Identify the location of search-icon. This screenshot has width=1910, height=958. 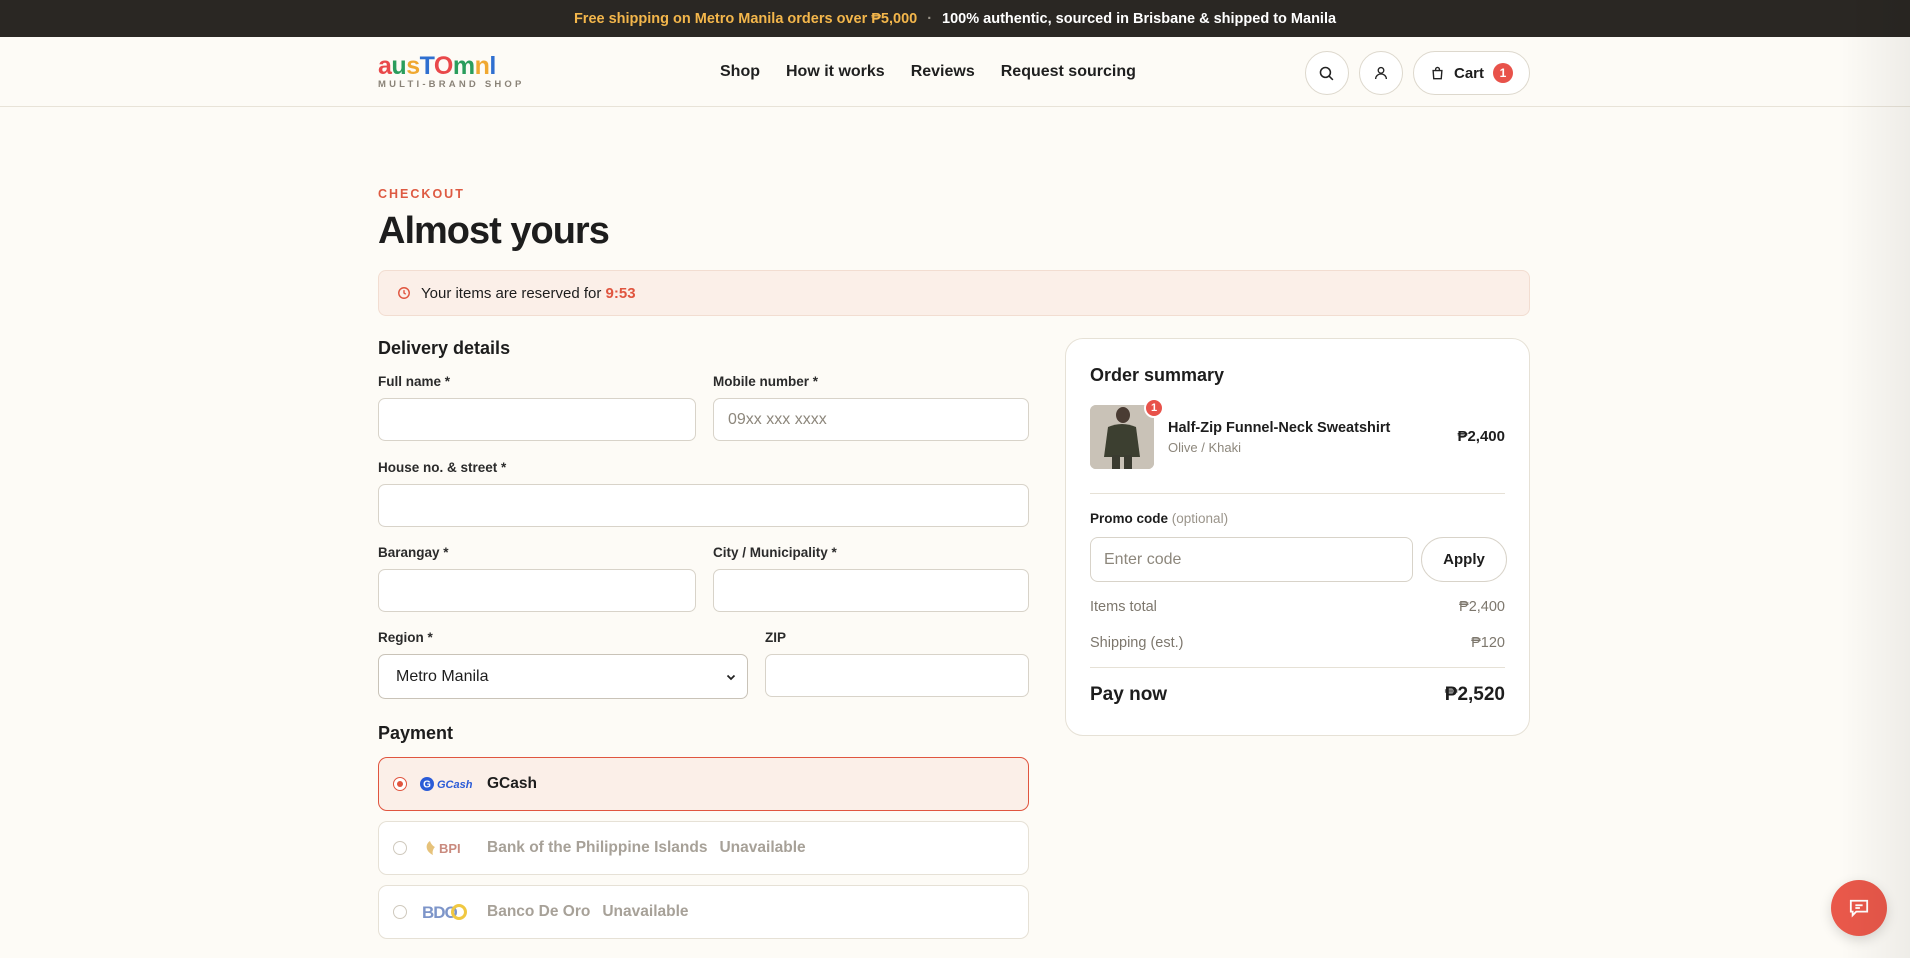
(1327, 73).